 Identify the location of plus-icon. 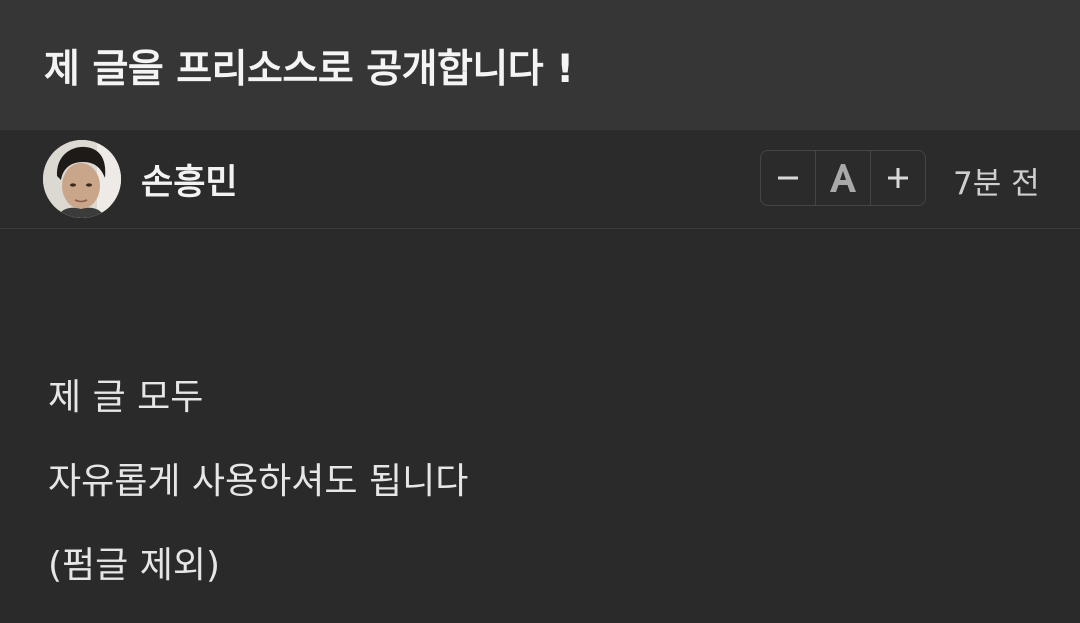
(898, 178).